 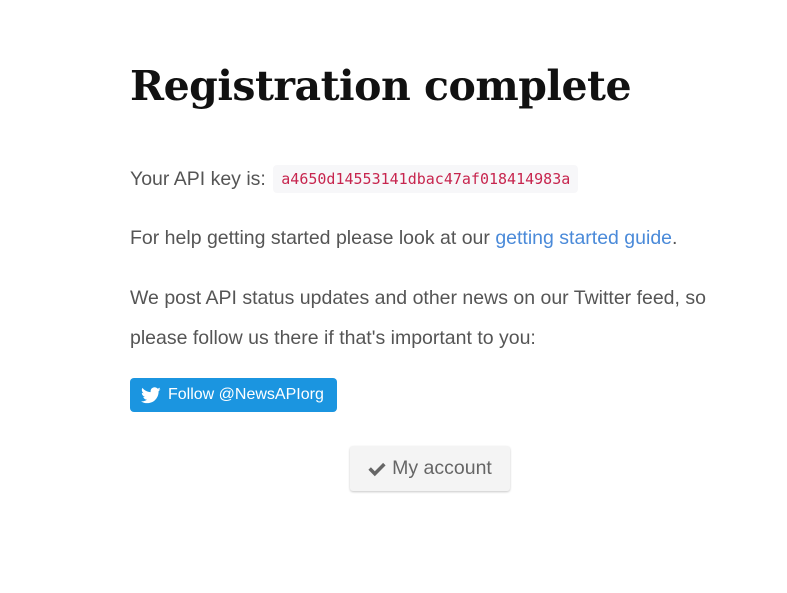 I want to click on twitter-bird-icon, so click(x=151, y=395).